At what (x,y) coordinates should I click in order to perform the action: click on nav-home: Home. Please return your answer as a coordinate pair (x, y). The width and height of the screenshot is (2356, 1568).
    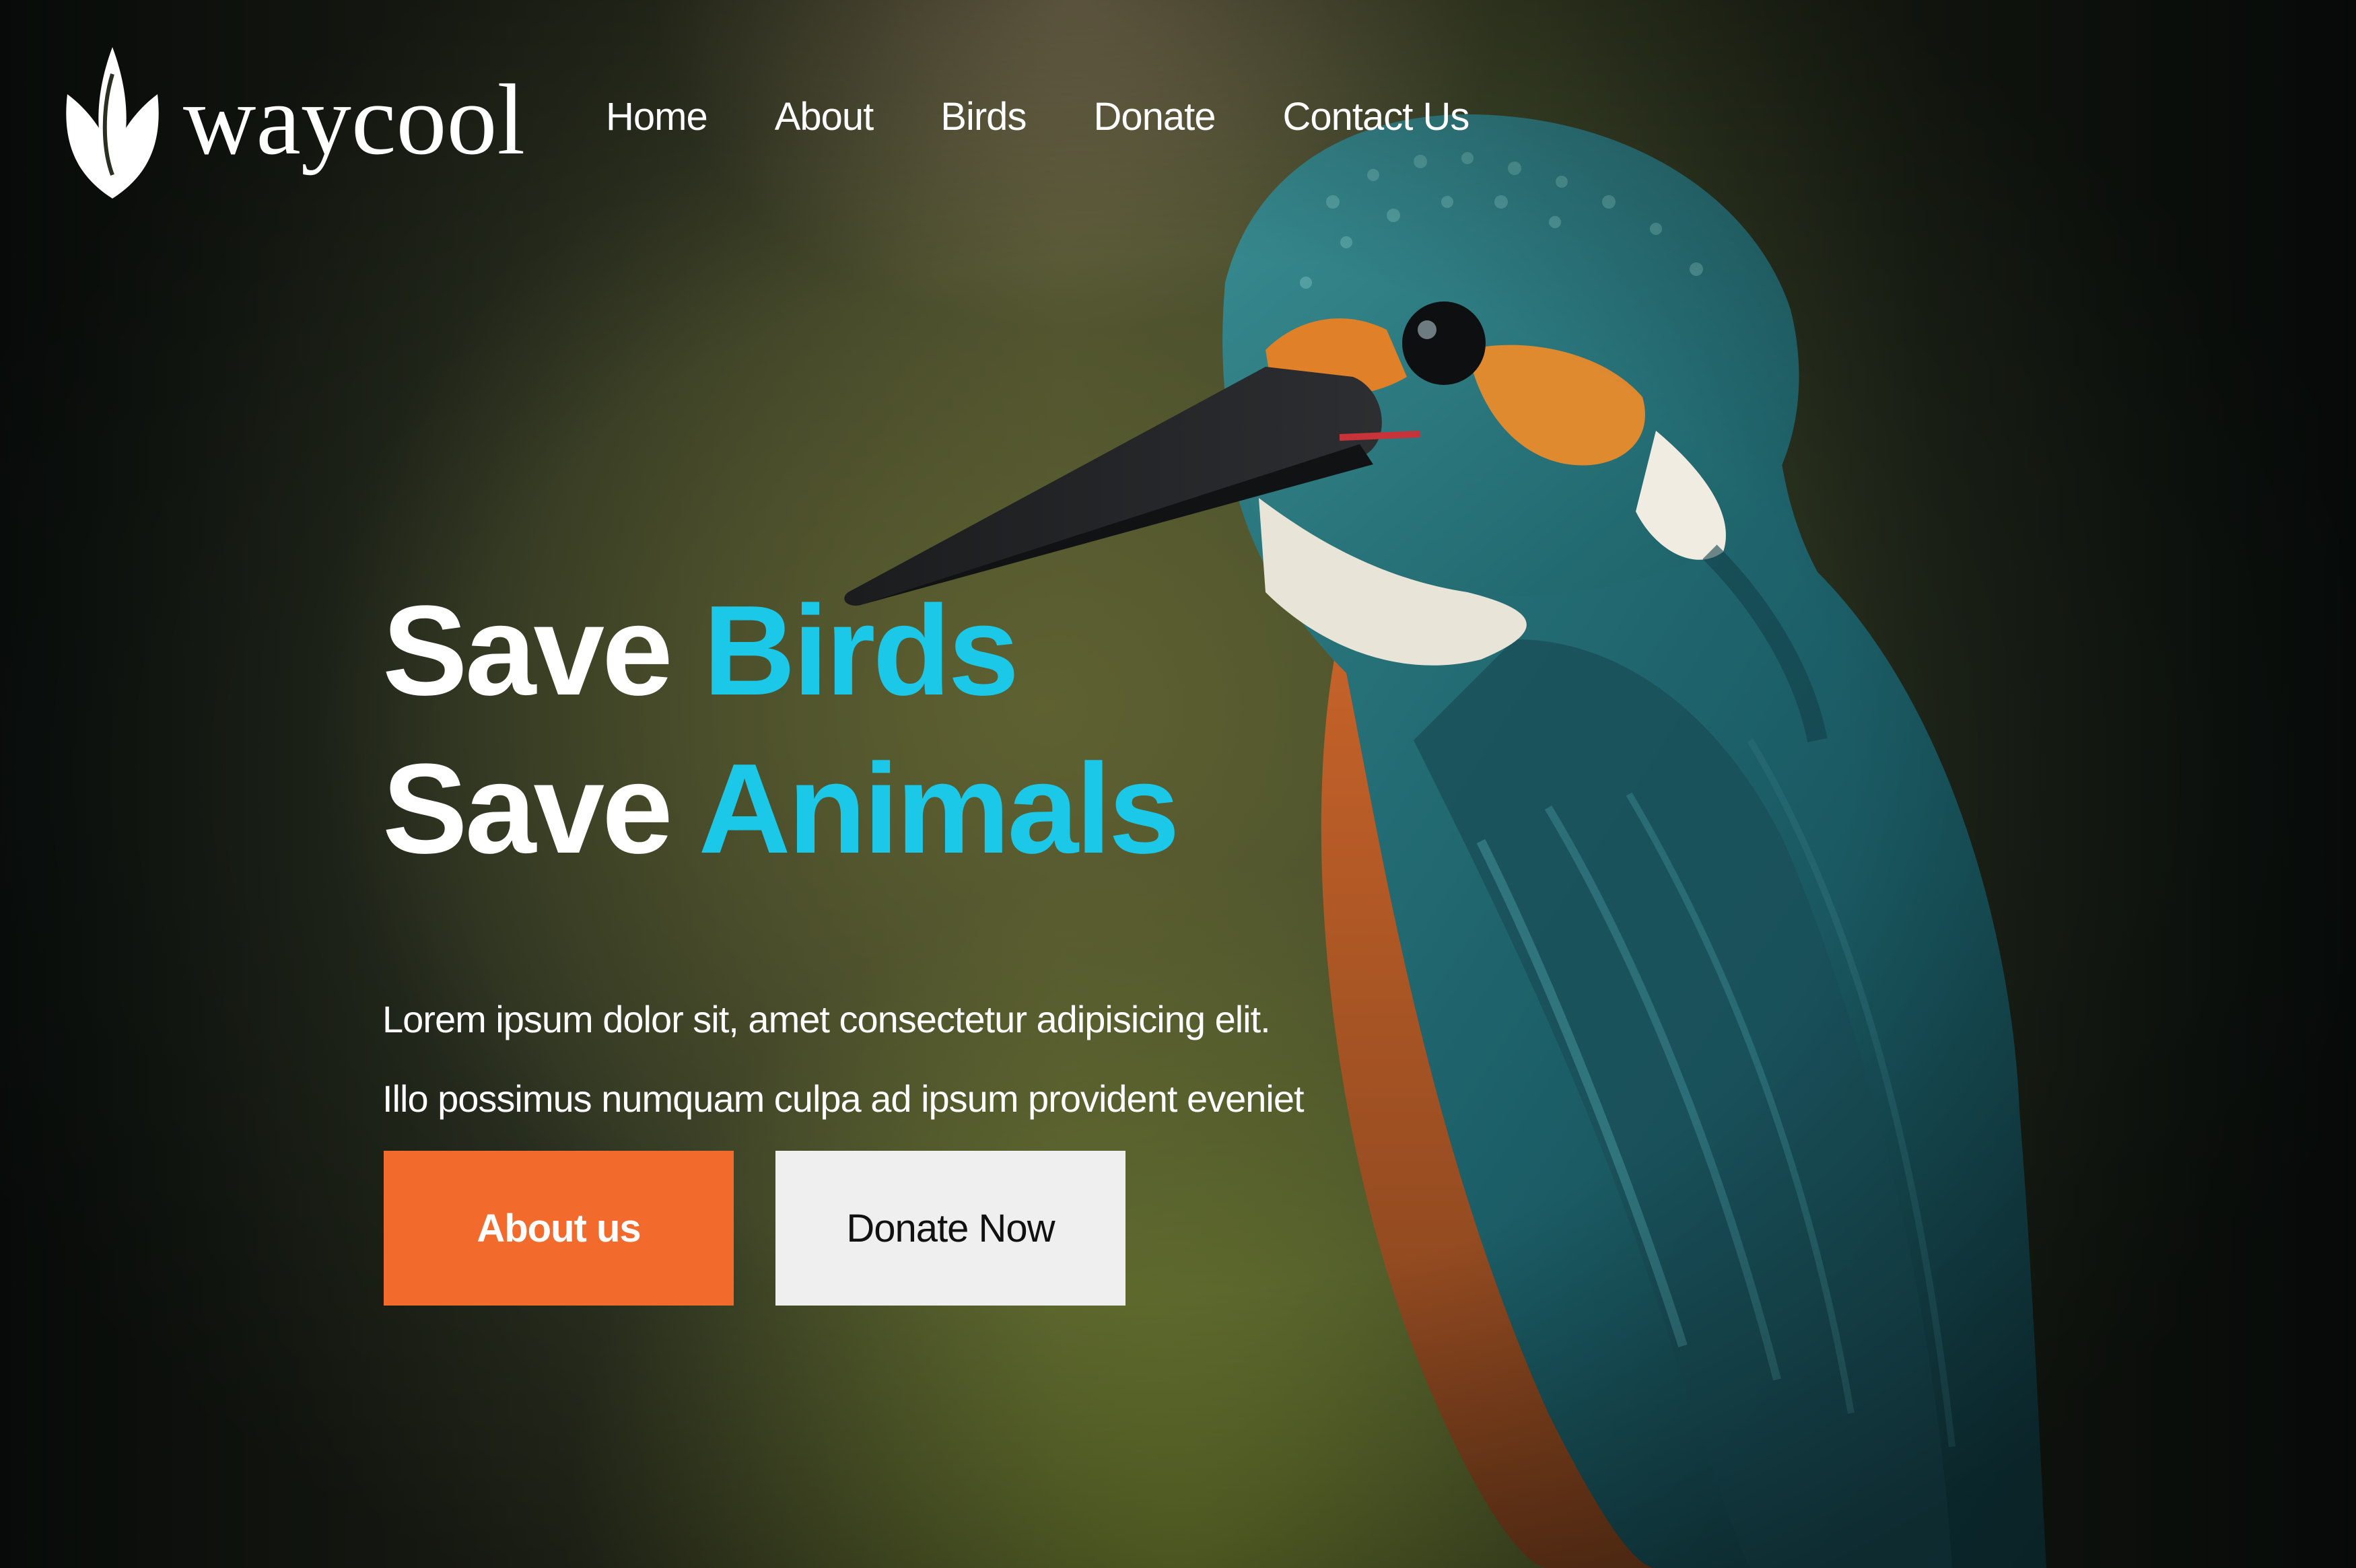
    Looking at the image, I should click on (657, 117).